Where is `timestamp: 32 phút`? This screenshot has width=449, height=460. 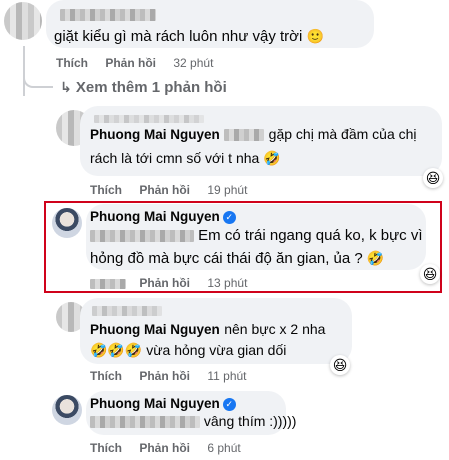
timestamp: 32 phút is located at coordinates (193, 63).